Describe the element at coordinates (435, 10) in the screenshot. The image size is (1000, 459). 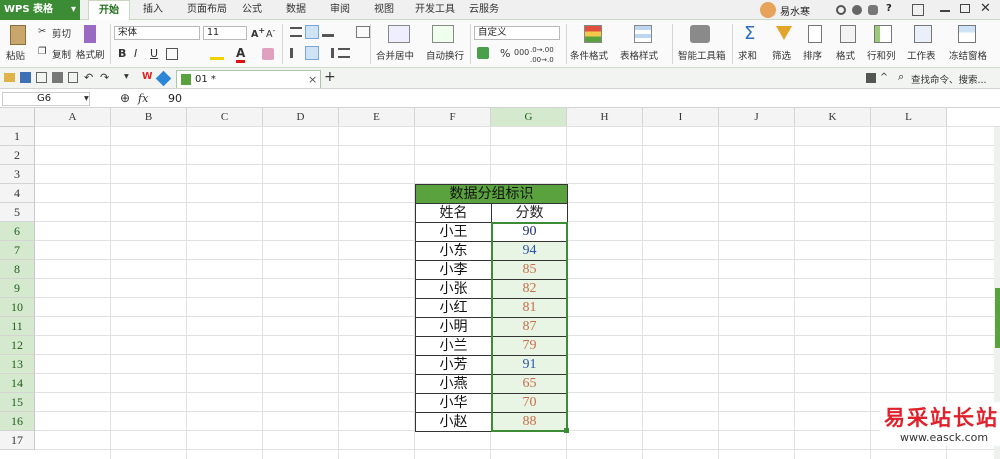
I see `tab-developer: 开发工具` at that location.